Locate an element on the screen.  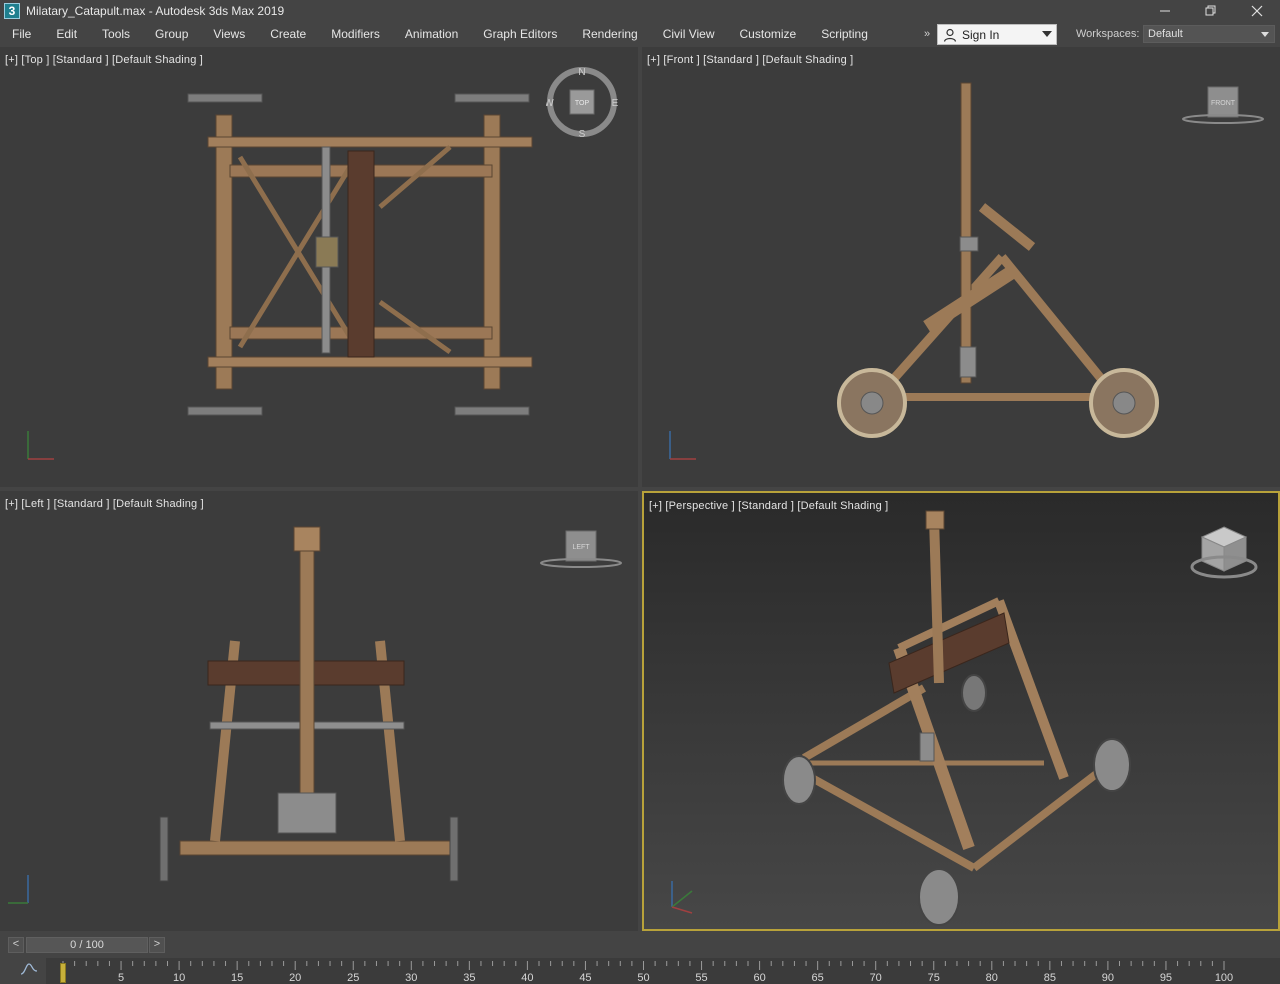
time-slider-thumb: 0 / 100 is located at coordinates (87, 945).